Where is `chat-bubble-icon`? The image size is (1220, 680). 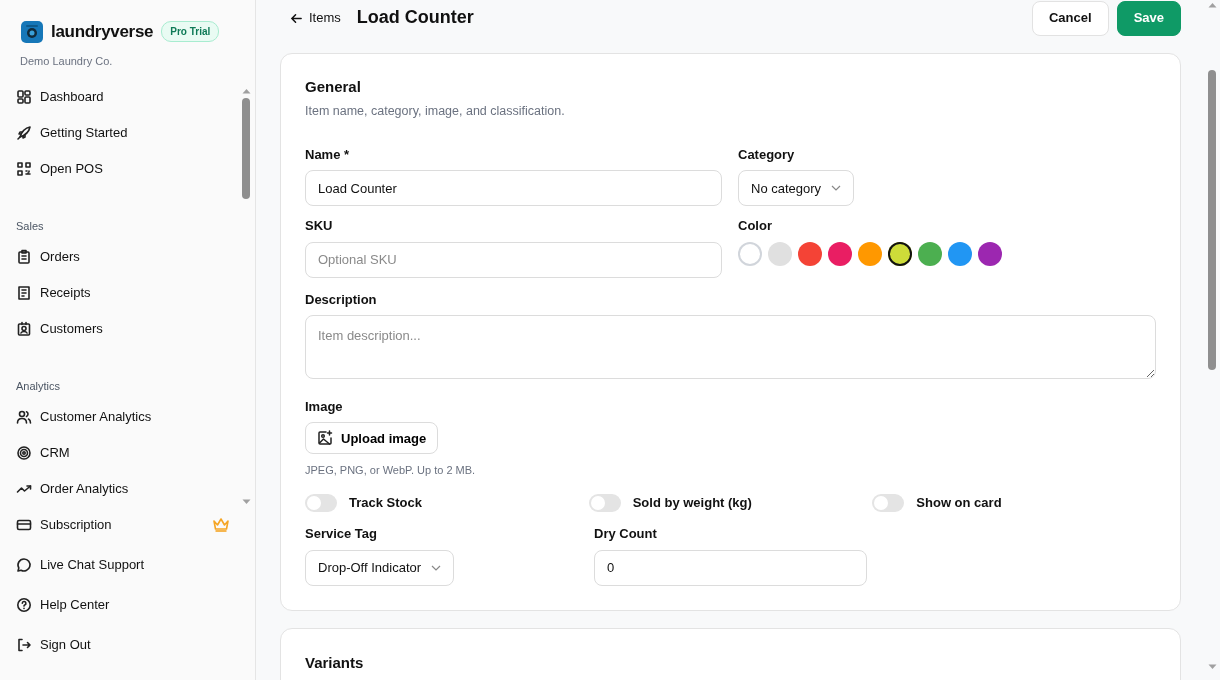
chat-bubble-icon is located at coordinates (24, 564).